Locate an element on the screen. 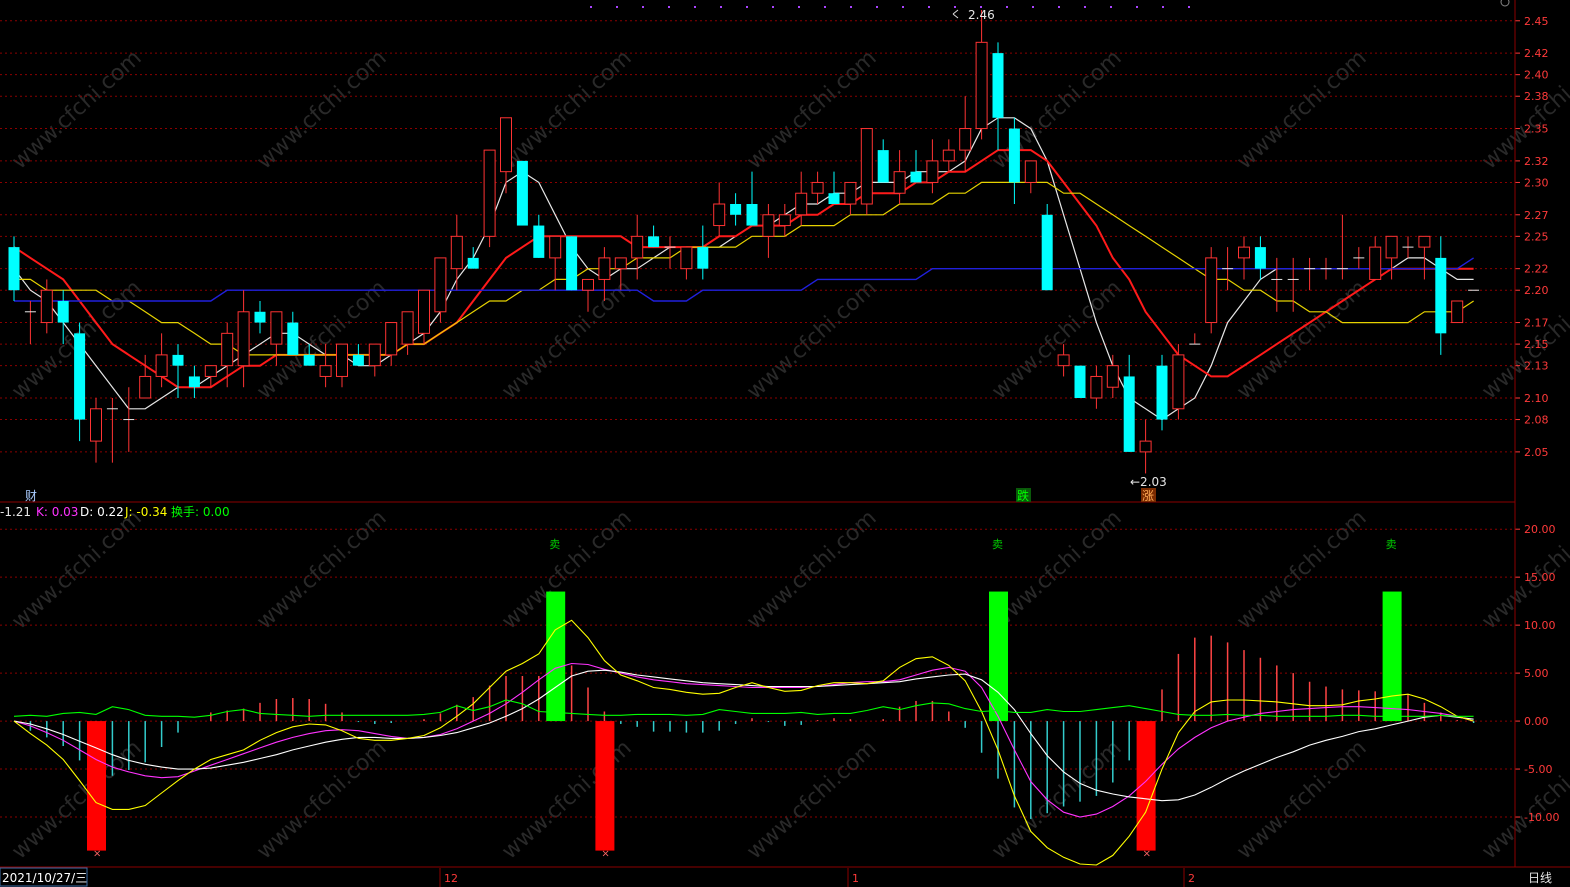 This screenshot has width=1570, height=887. period-label: 日线 is located at coordinates (1540, 878).